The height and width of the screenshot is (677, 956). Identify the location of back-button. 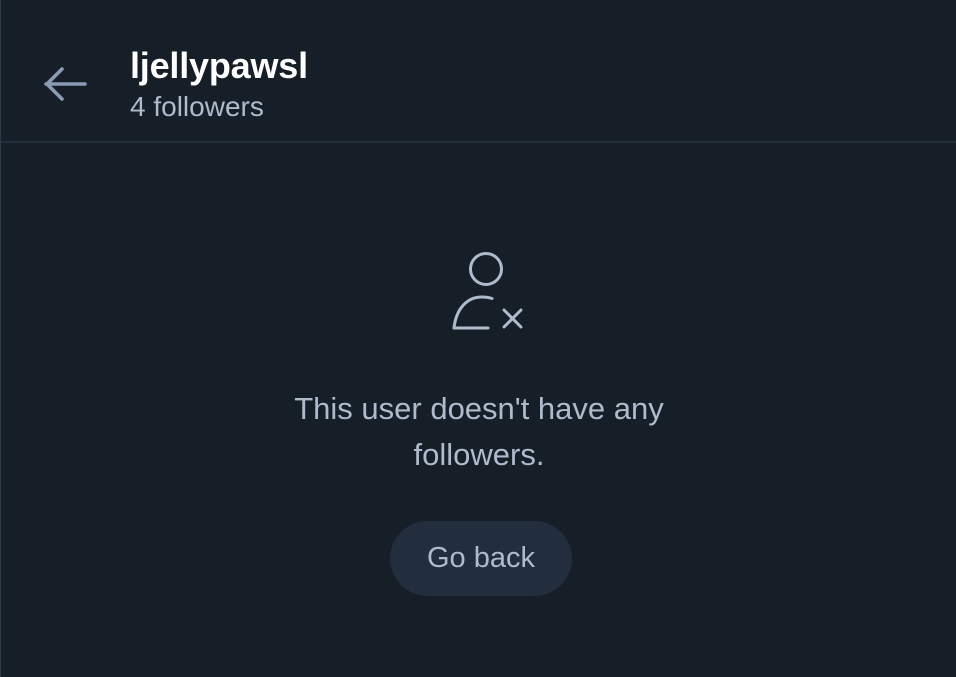
(66, 84).